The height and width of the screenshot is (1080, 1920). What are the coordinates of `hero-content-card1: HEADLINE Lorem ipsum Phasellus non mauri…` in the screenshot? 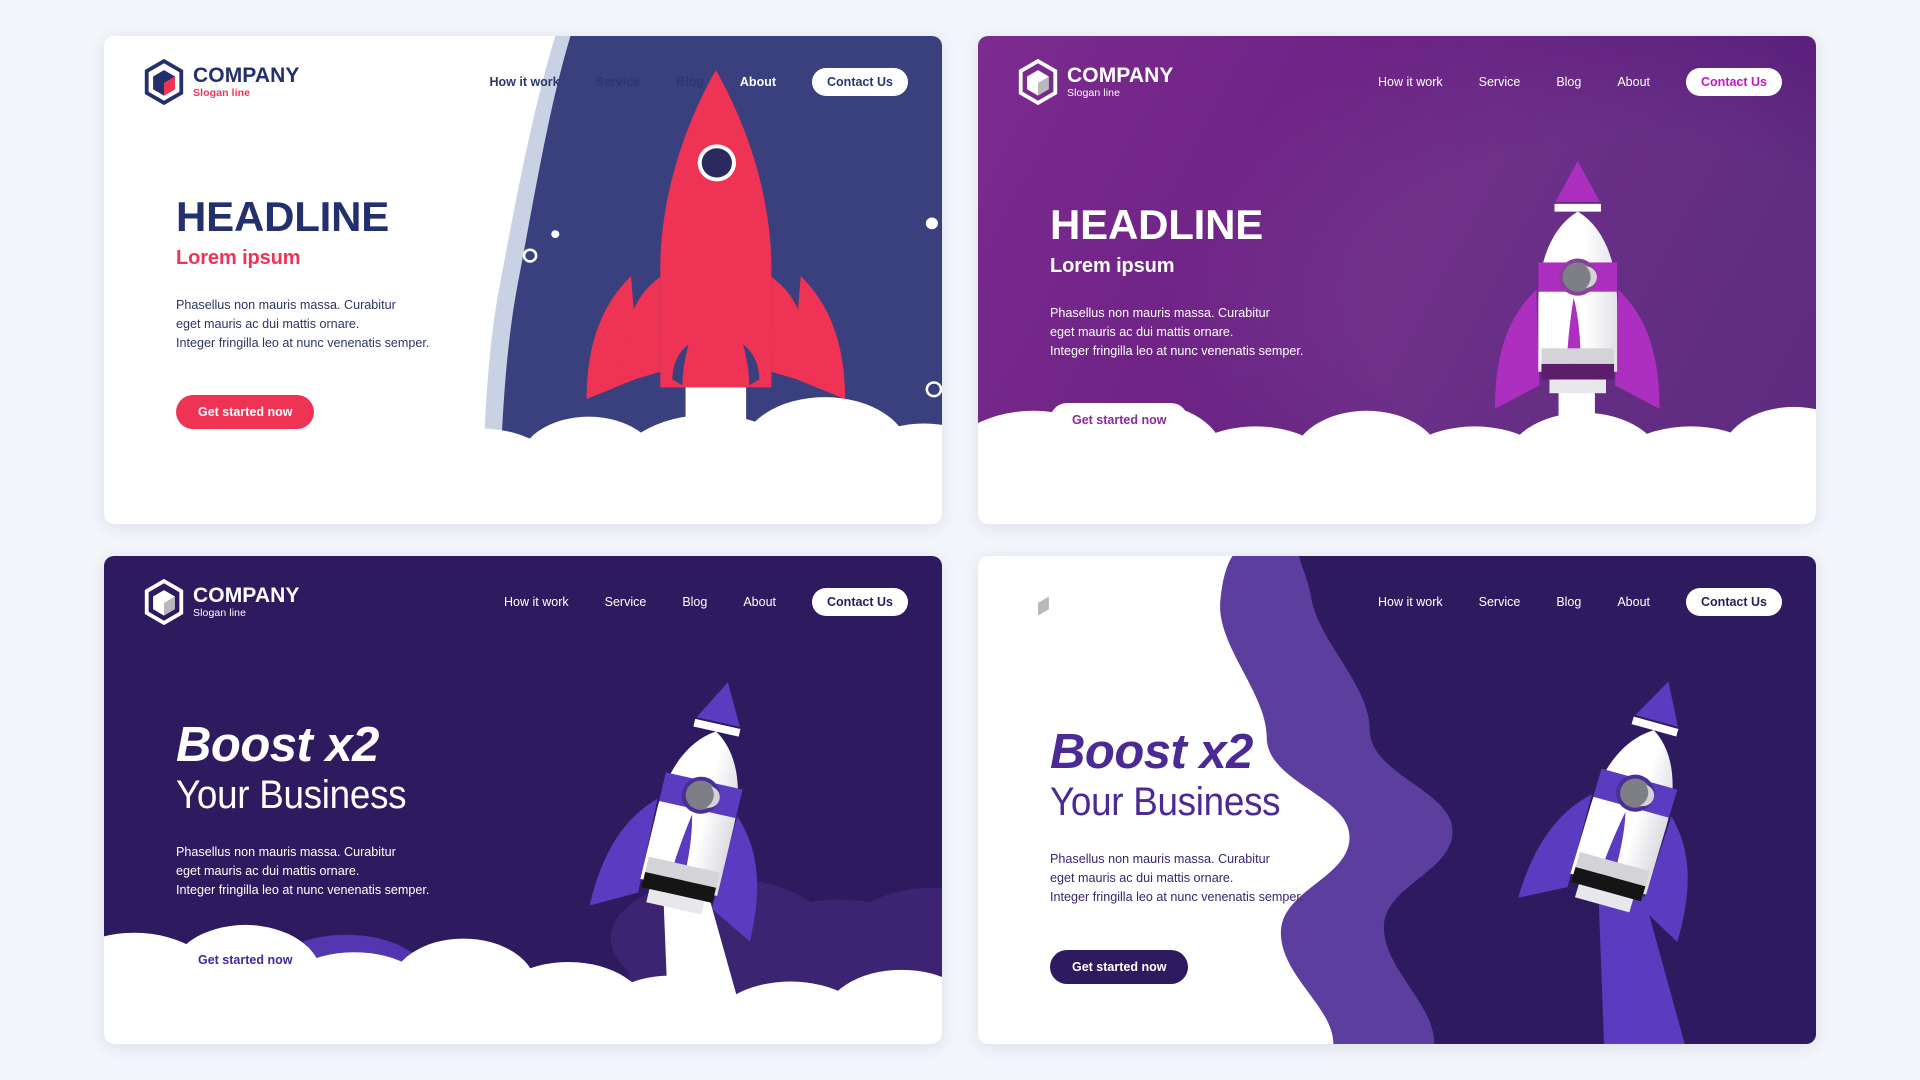 It's located at (303, 311).